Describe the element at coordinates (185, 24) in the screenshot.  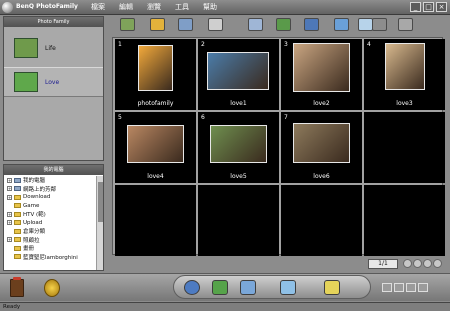
I see `scan-icon` at that location.